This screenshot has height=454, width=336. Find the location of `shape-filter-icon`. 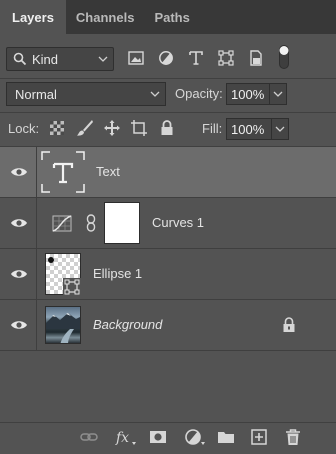

shape-filter-icon is located at coordinates (226, 58).